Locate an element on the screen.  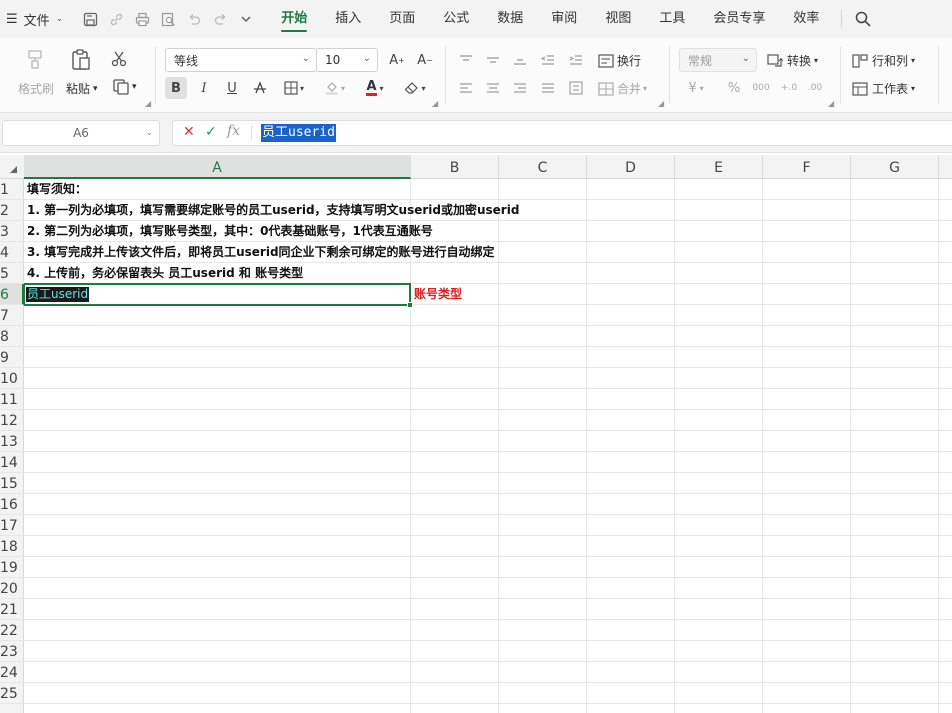
cell-a3: 2. 第二列为必填项，填写账号类型，其中：0代表基础账号，1代表互通账号 is located at coordinates (230, 231).